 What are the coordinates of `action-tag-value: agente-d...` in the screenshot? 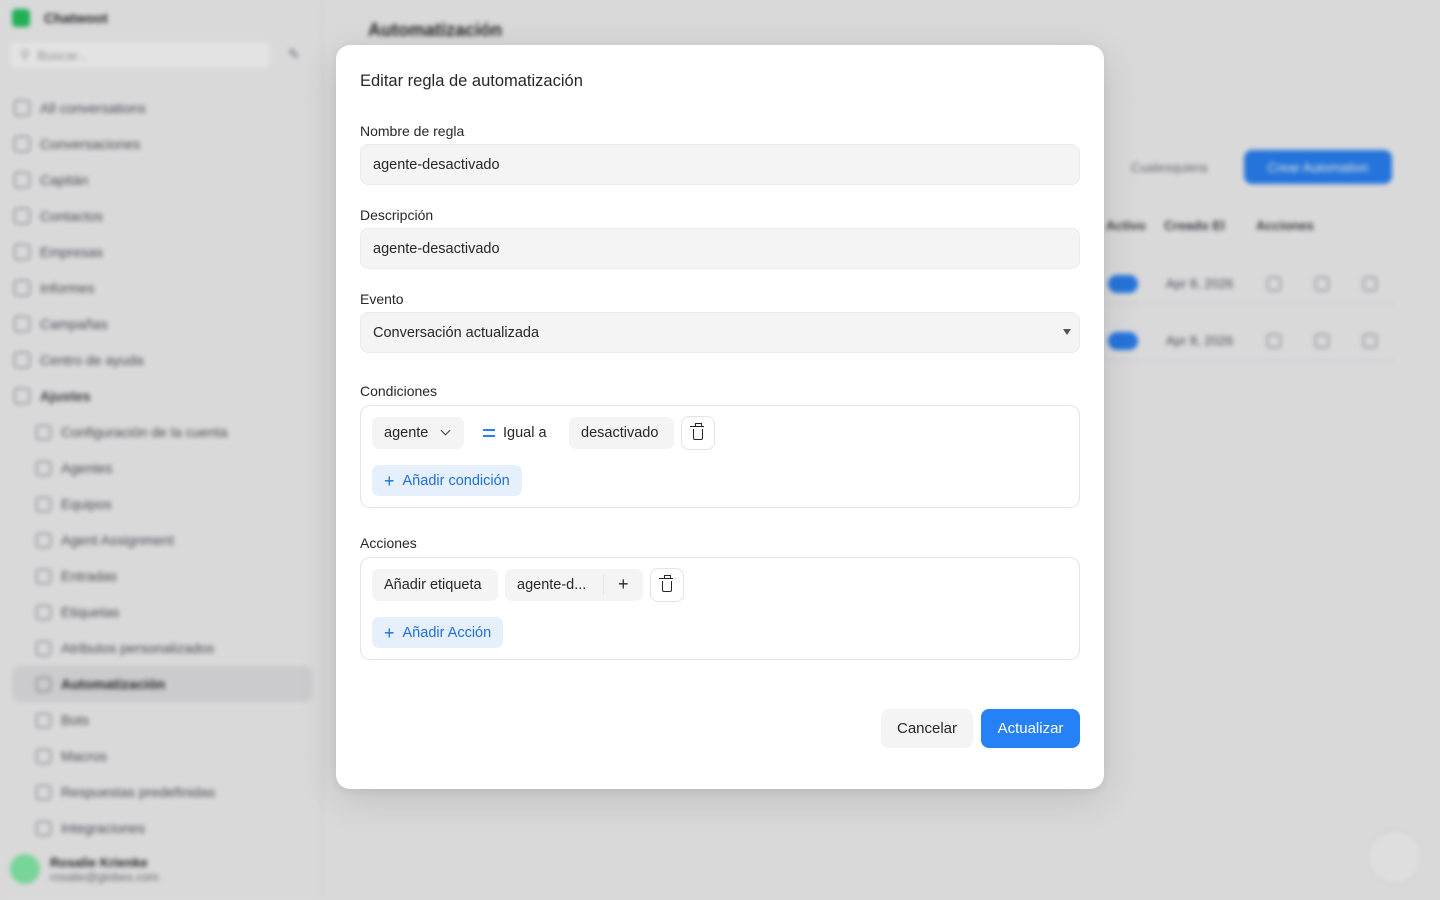 It's located at (552, 585).